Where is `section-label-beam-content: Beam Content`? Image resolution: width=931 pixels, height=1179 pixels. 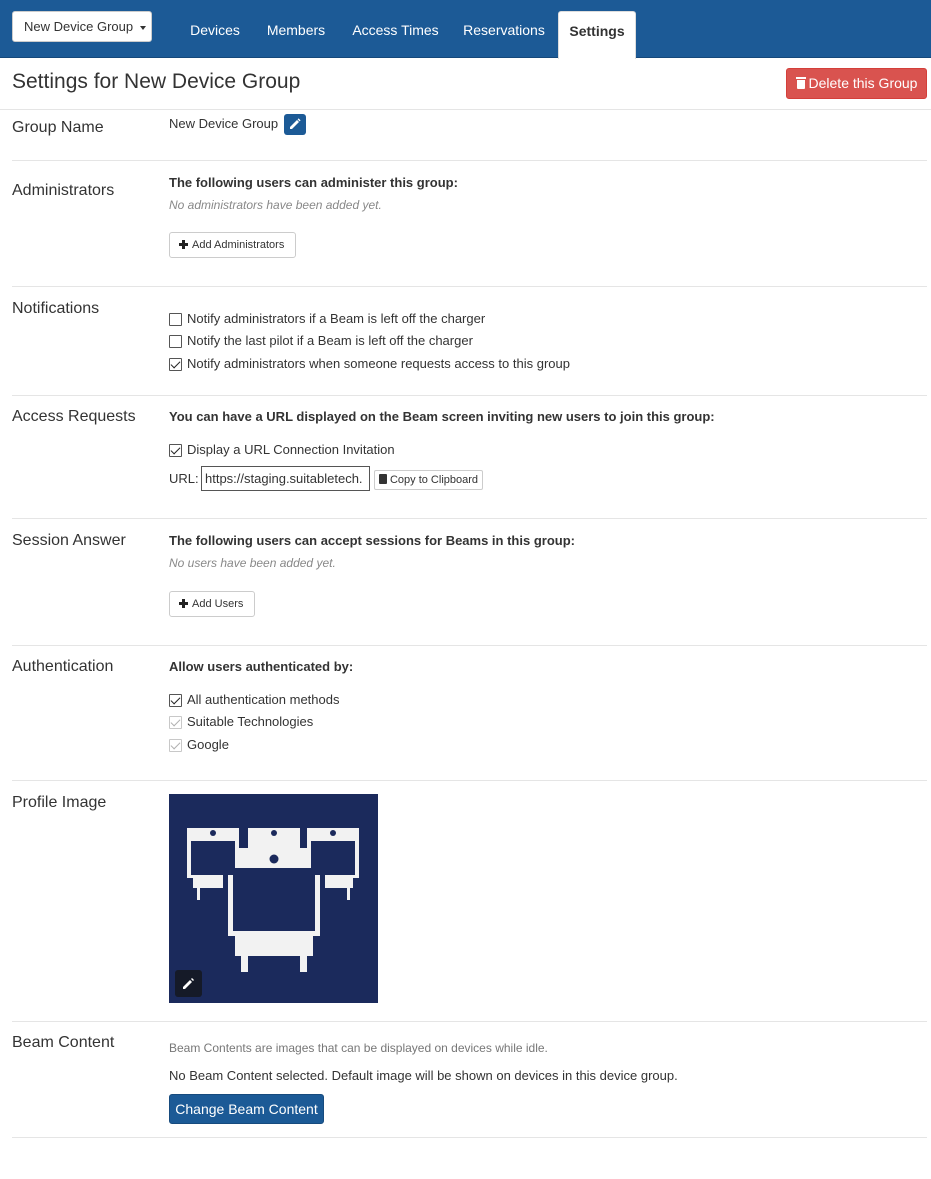
section-label-beam-content: Beam Content is located at coordinates (63, 1042).